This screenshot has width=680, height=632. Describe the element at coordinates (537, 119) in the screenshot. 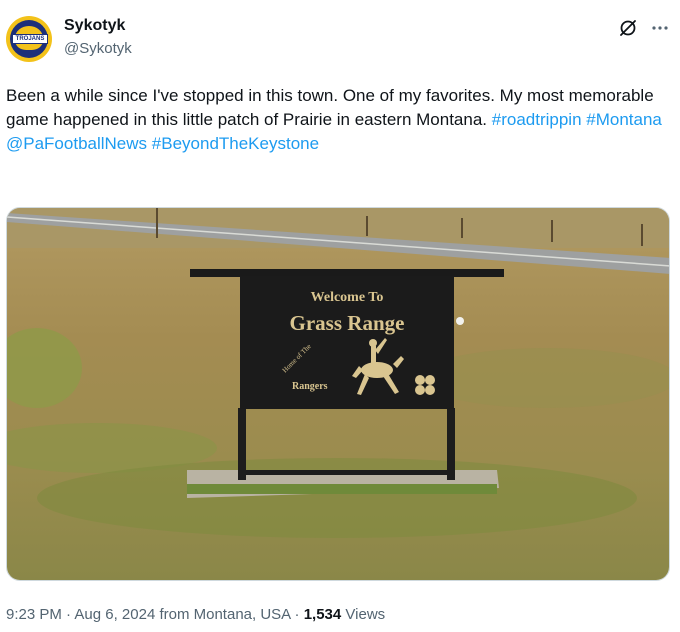

I see `hashtag-roadtrippin: #roadtrippin` at that location.